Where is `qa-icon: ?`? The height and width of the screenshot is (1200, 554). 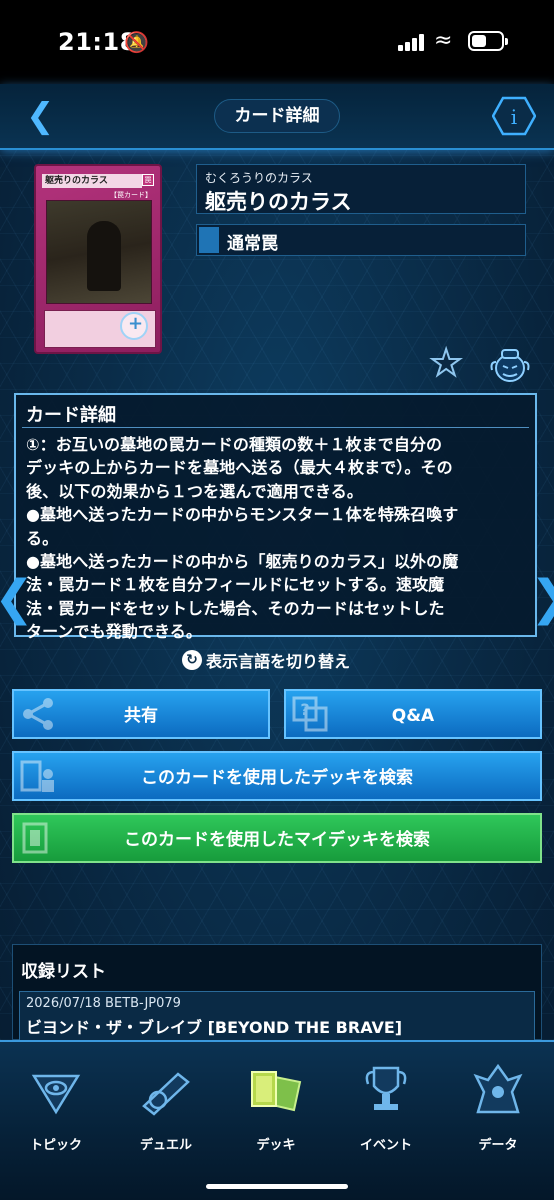 qa-icon: ? is located at coordinates (310, 714).